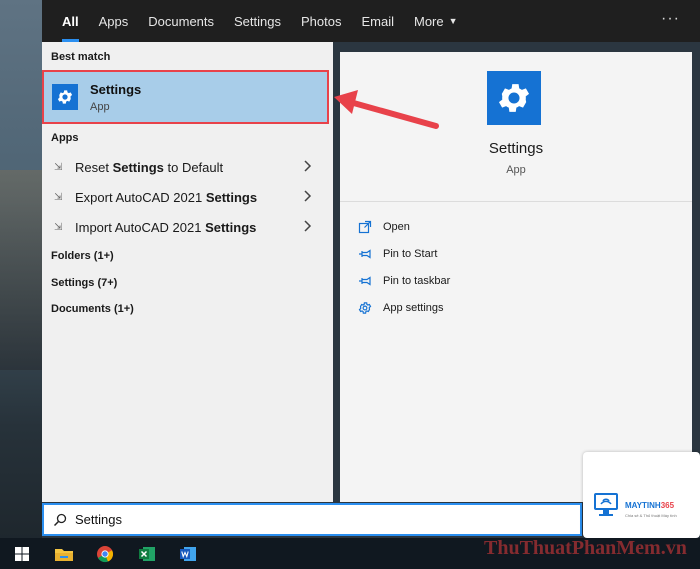 This screenshot has height=569, width=700. I want to click on tab-label: Apps, so click(113, 21).